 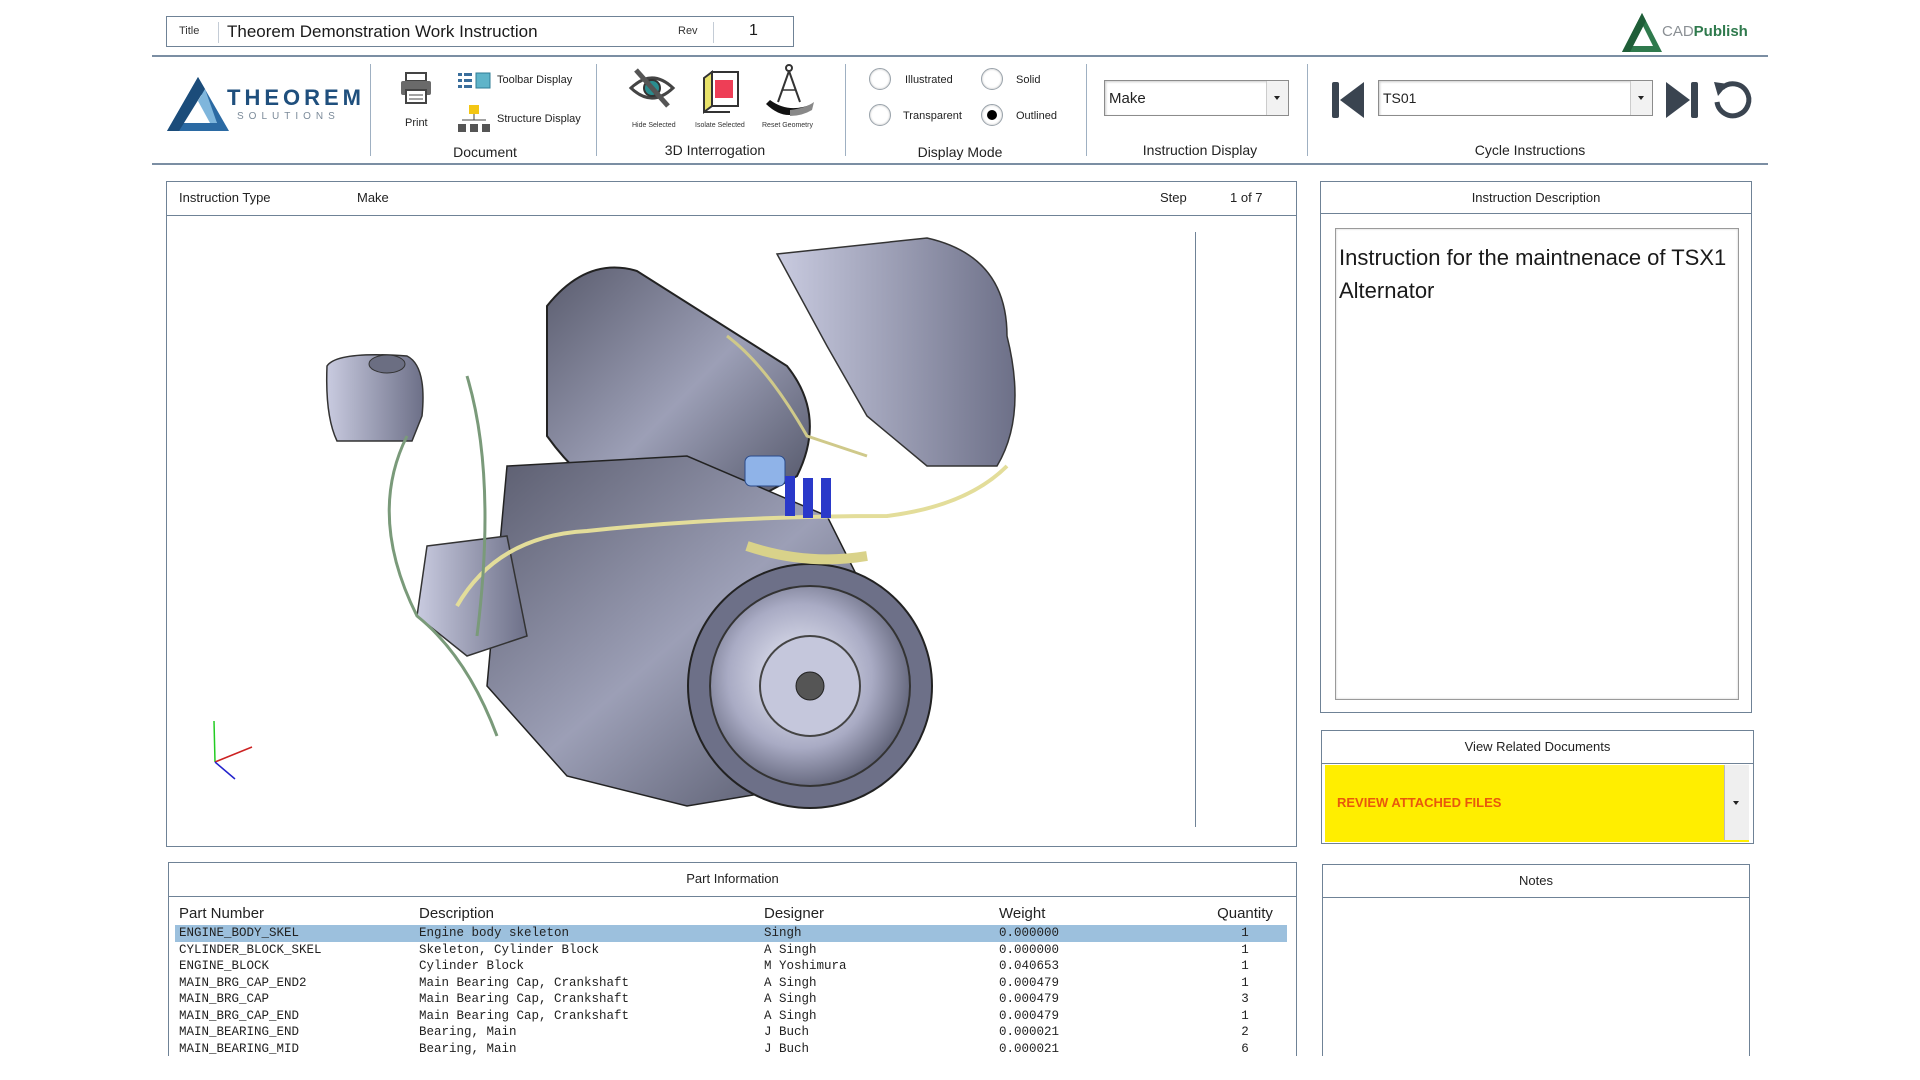 What do you see at coordinates (1348, 100) in the screenshot?
I see `previous-instruction-button` at bounding box center [1348, 100].